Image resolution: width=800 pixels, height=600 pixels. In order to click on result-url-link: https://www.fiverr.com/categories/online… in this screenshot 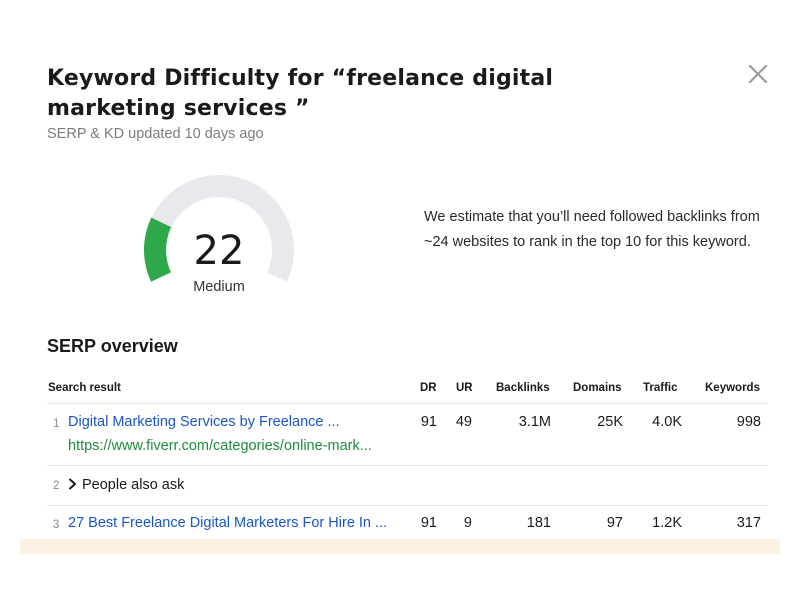, I will do `click(220, 446)`.